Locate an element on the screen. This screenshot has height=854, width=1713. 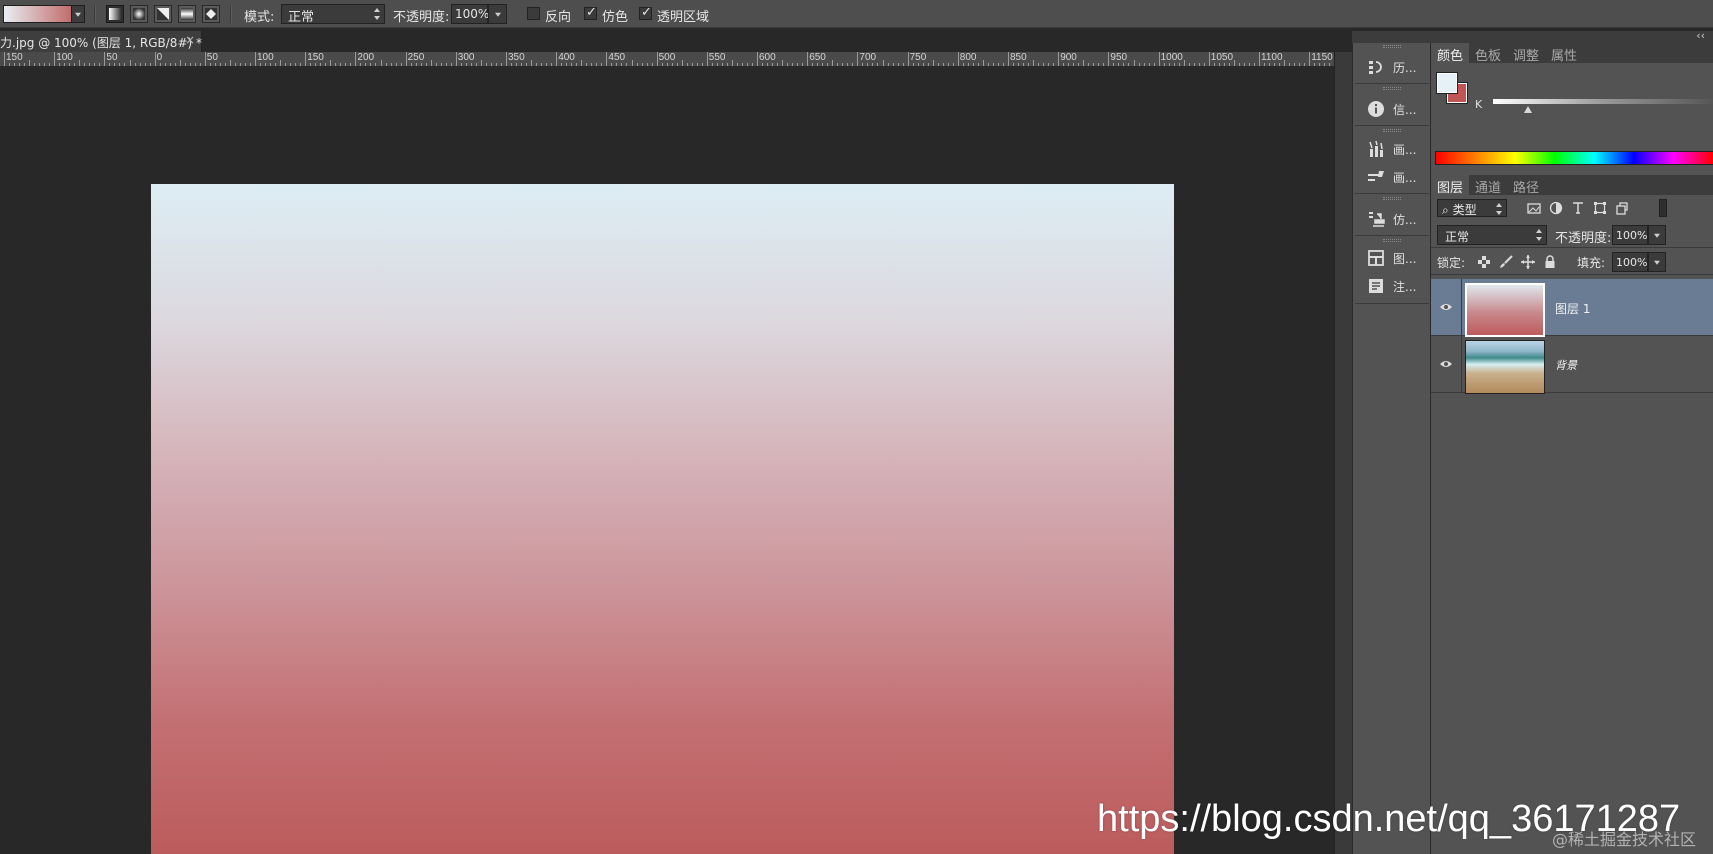
layer-row: 背景 is located at coordinates (1572, 365).